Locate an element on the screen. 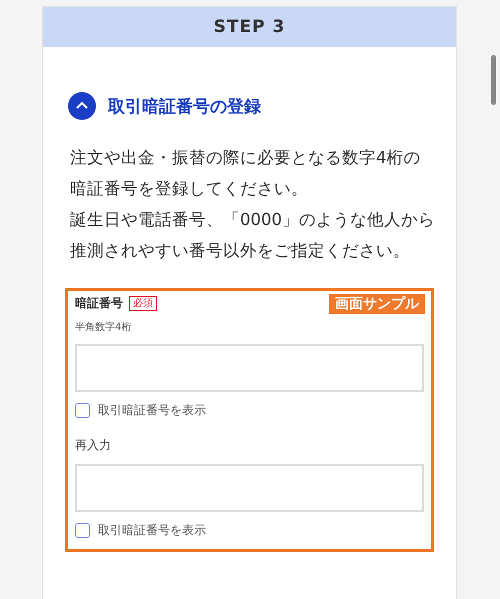  collapse-icon is located at coordinates (82, 106).